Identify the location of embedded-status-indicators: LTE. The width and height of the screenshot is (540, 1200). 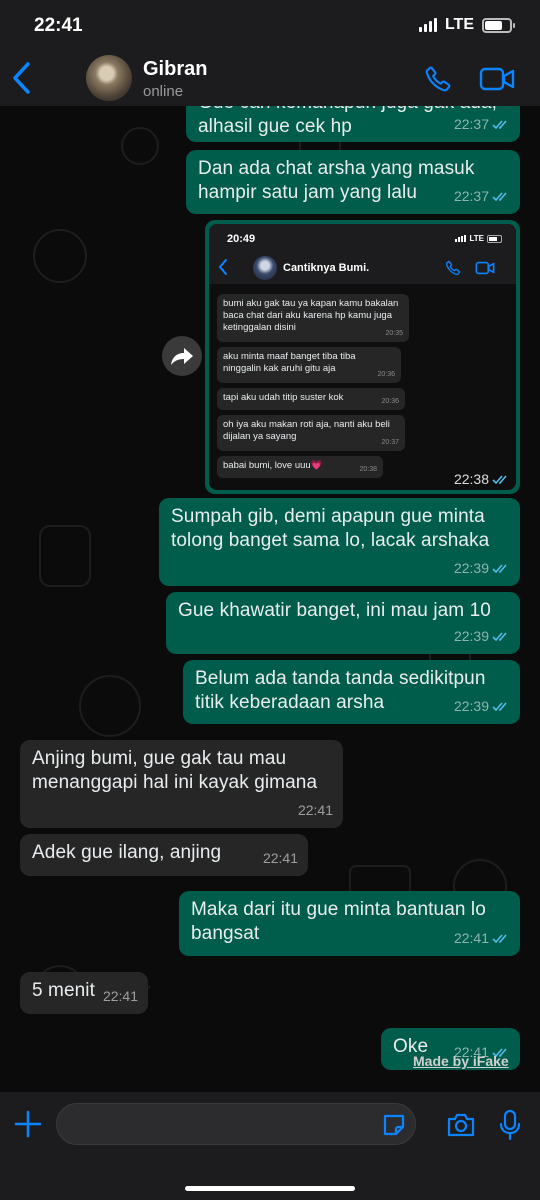
(478, 238).